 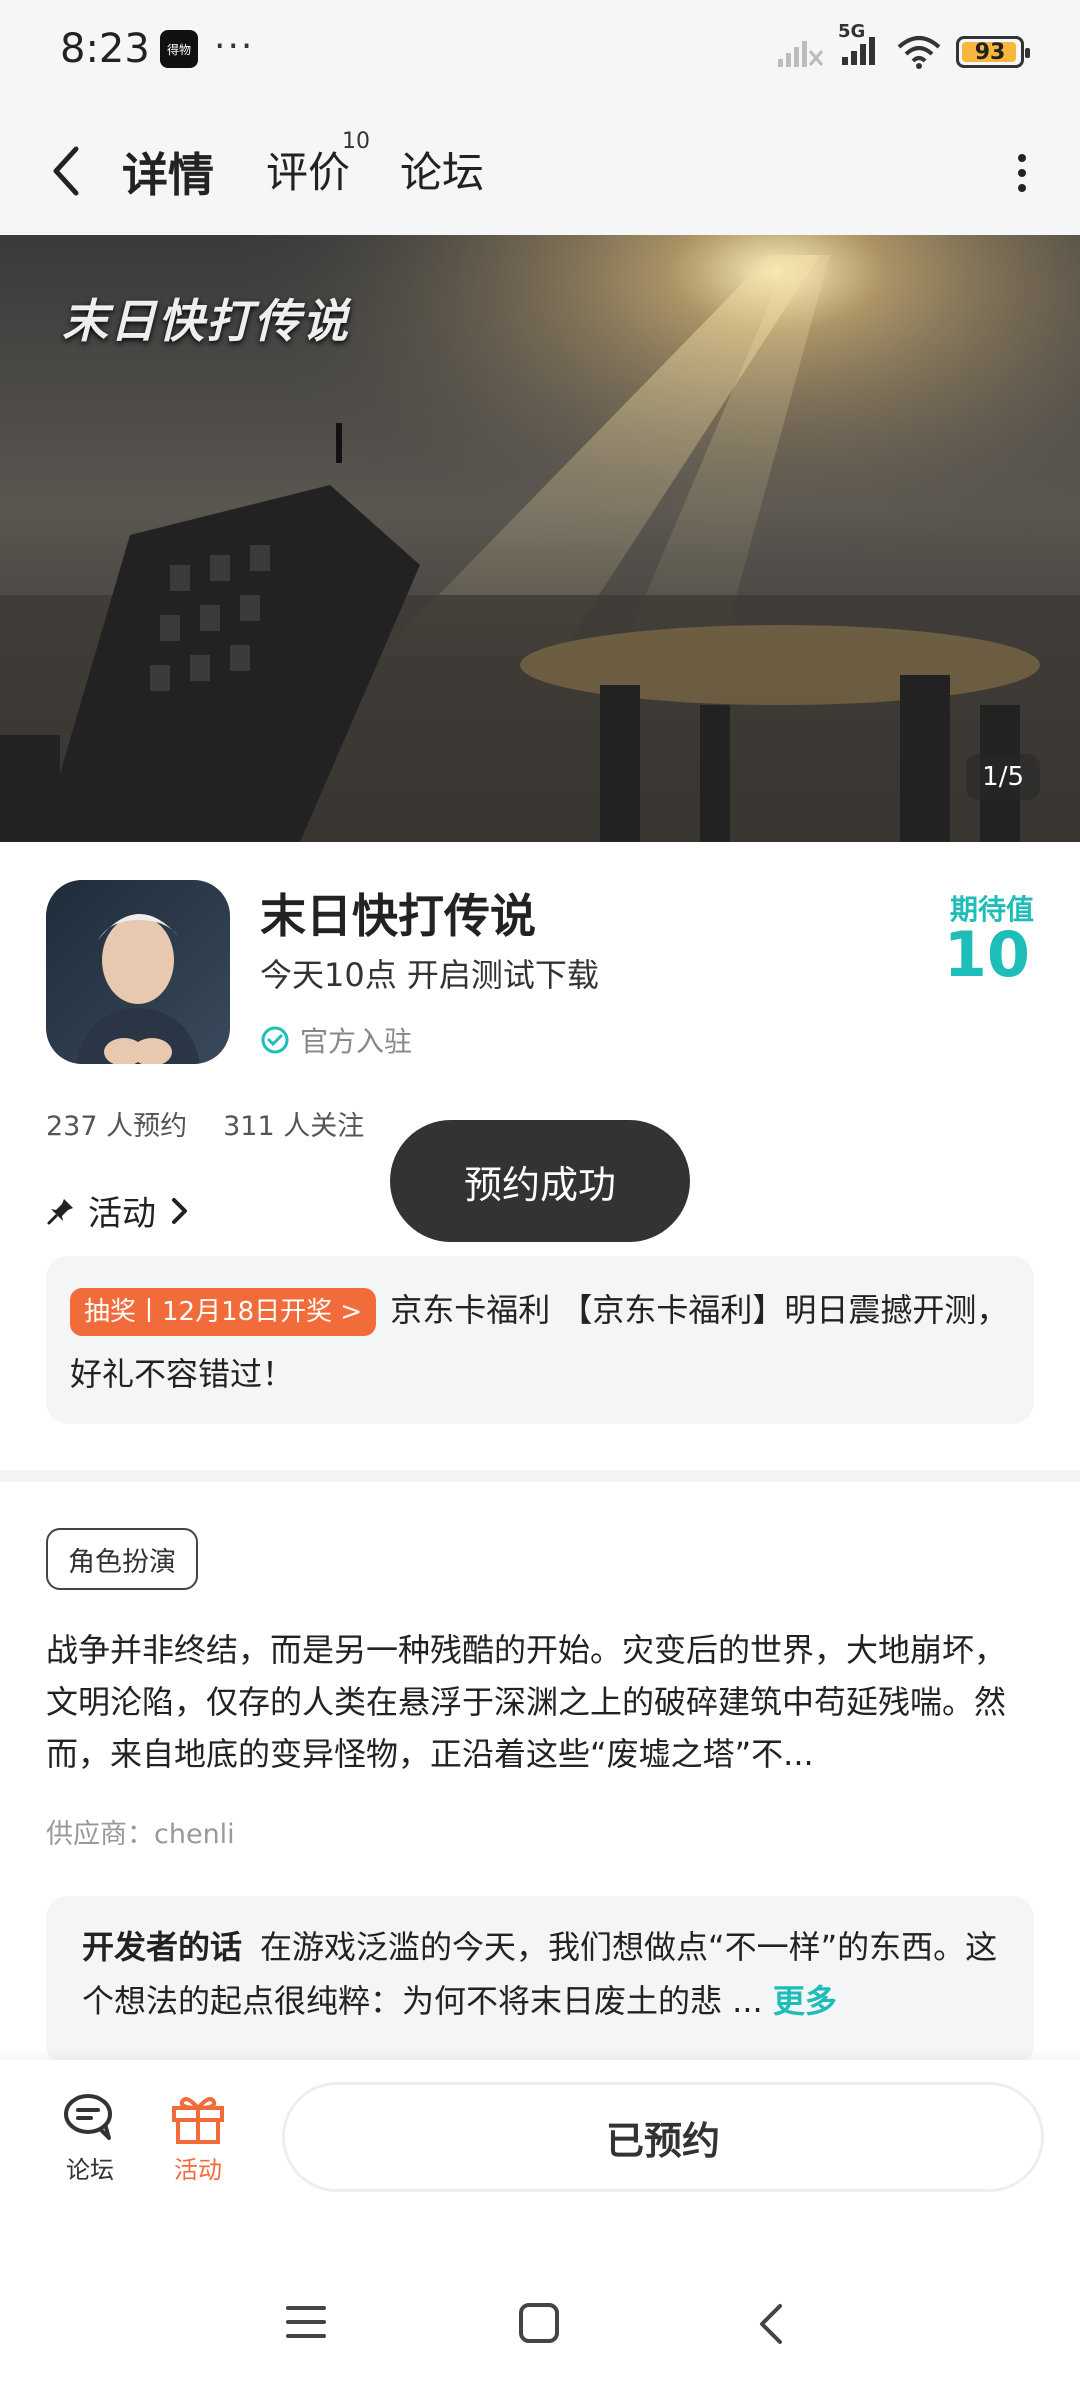 I want to click on status-indicators: 5G 93, so click(x=904, y=46).